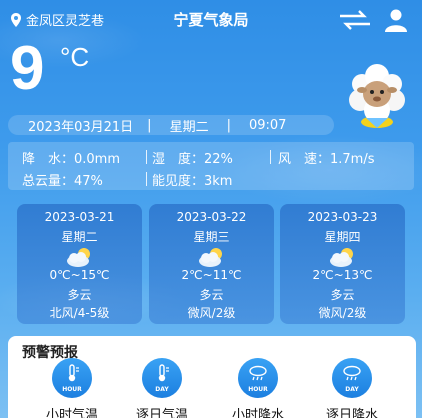  Describe the element at coordinates (342, 275) in the screenshot. I see `forecast-temp-range: 2℃~13℃` at that location.